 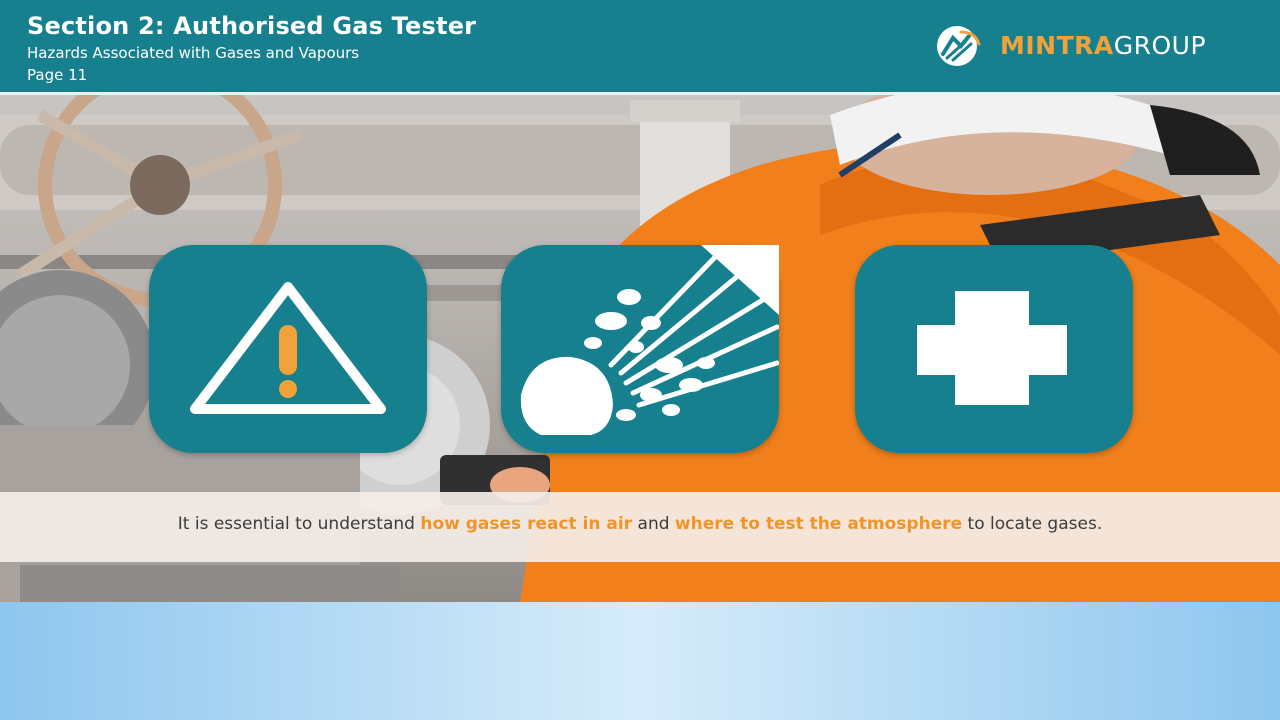 I want to click on caption-part-1: It is essential to understand, so click(x=299, y=524).